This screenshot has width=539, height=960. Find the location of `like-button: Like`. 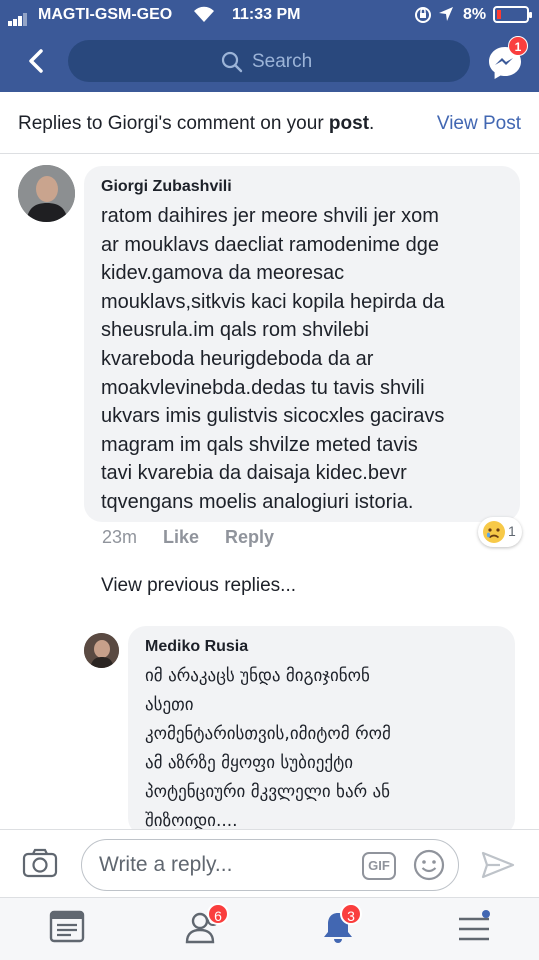

like-button: Like is located at coordinates (181, 537).